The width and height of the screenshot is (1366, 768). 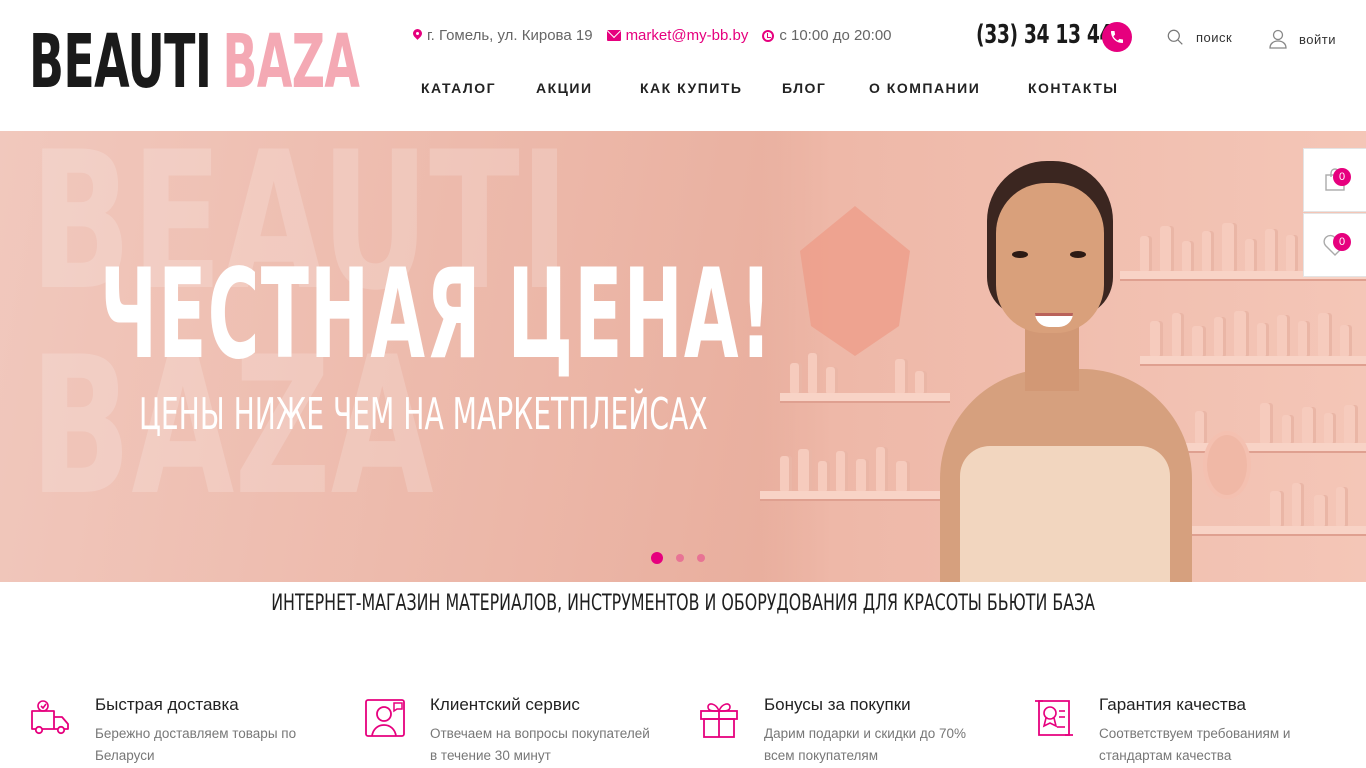 I want to click on feature-title: Гарантия качества, so click(x=1172, y=704).